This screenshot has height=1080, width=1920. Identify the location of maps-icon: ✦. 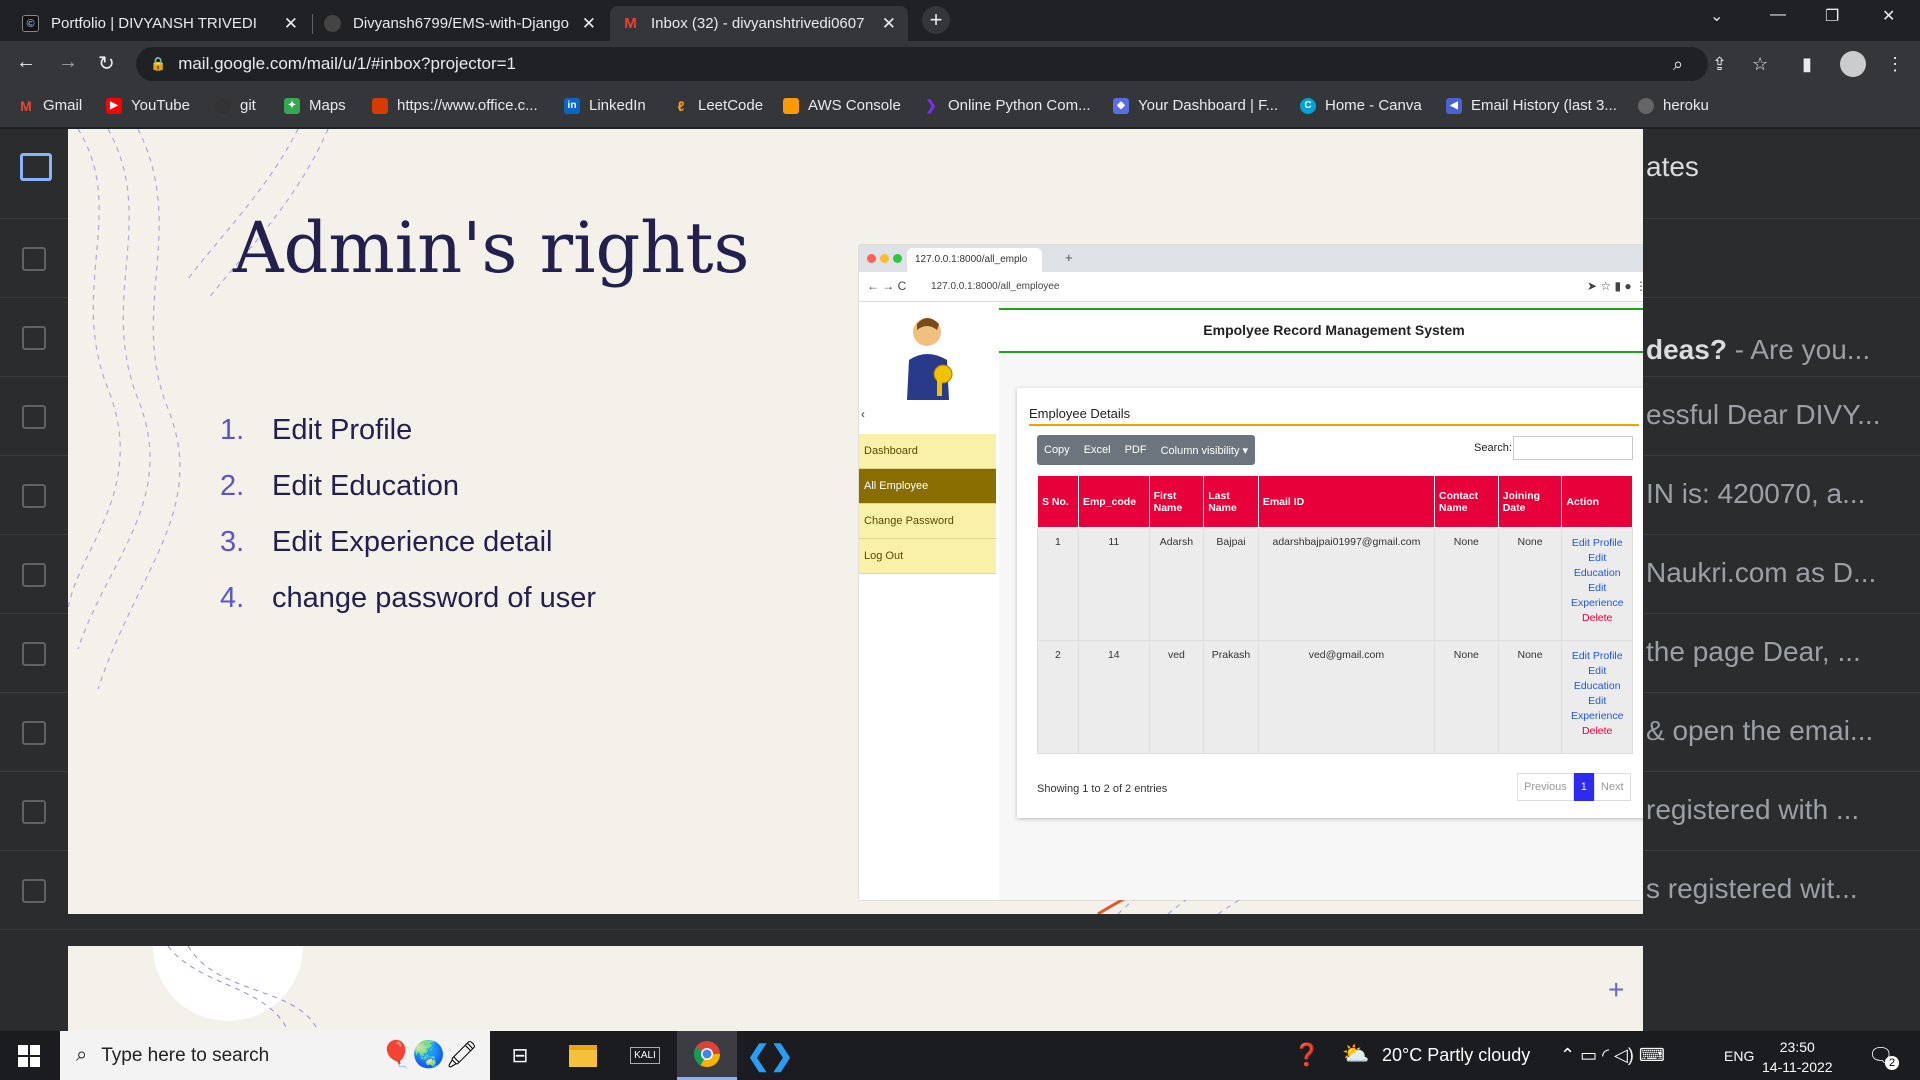
(292, 105).